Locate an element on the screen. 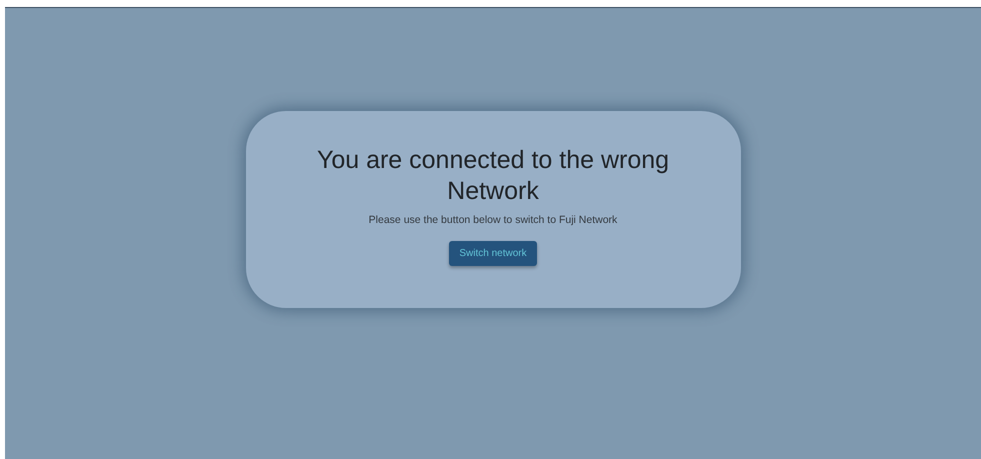  switch-network-button: Switch network is located at coordinates (493, 253).